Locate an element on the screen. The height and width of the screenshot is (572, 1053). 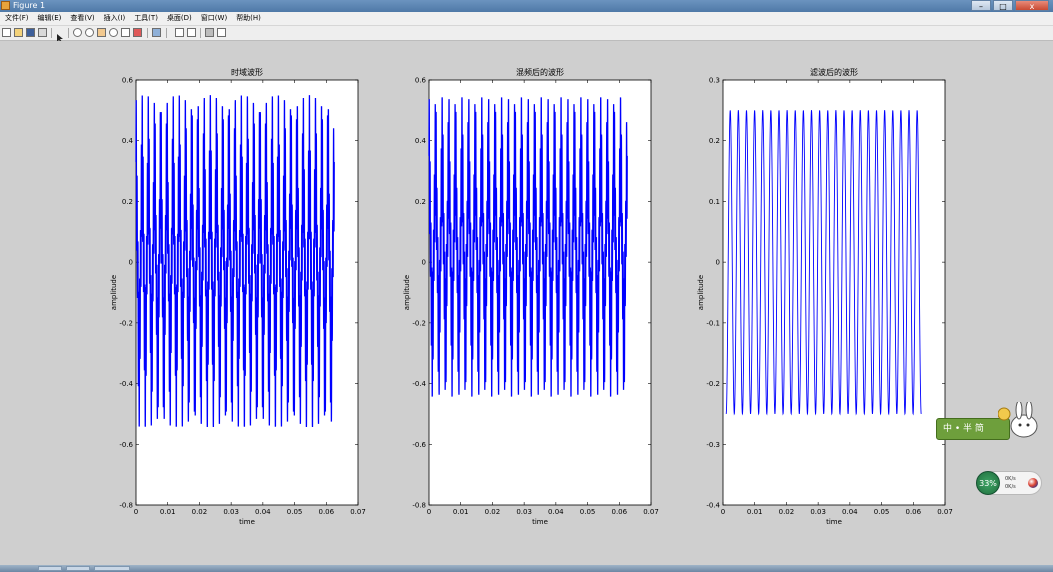
network-meter-widget: 33% 0K/s 0K/s is located at coordinates (1009, 483).